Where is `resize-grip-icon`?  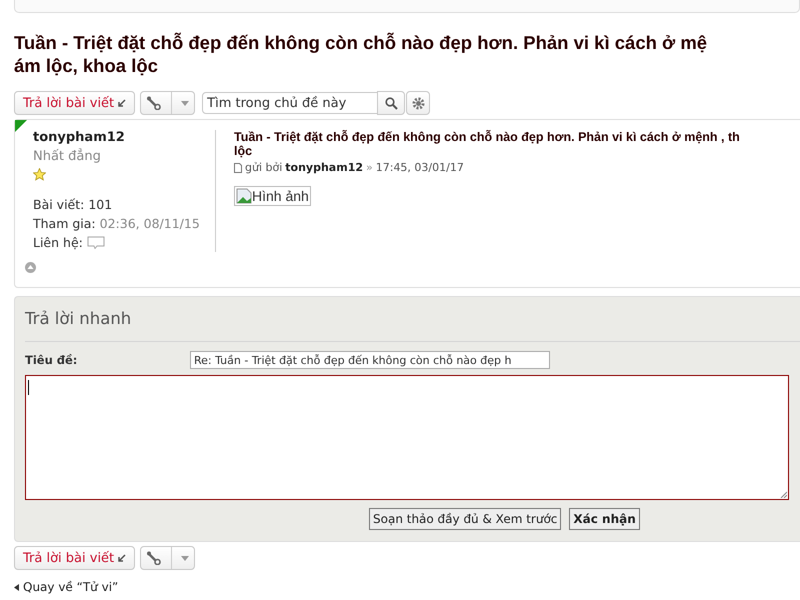 resize-grip-icon is located at coordinates (783, 494).